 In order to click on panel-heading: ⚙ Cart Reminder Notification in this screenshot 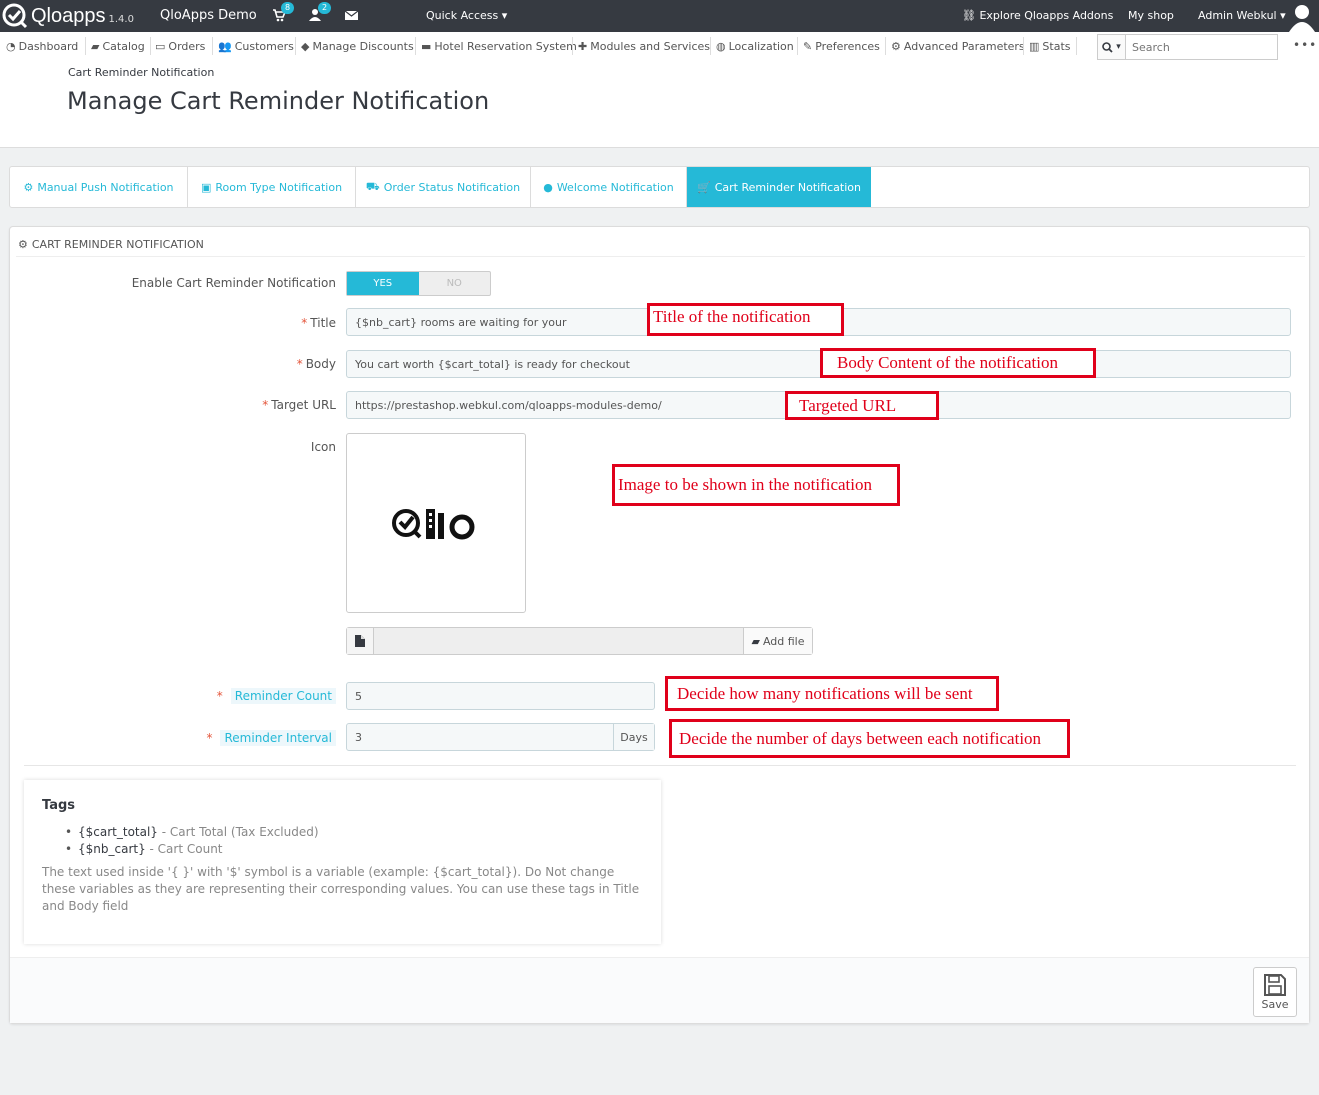, I will do `click(111, 244)`.